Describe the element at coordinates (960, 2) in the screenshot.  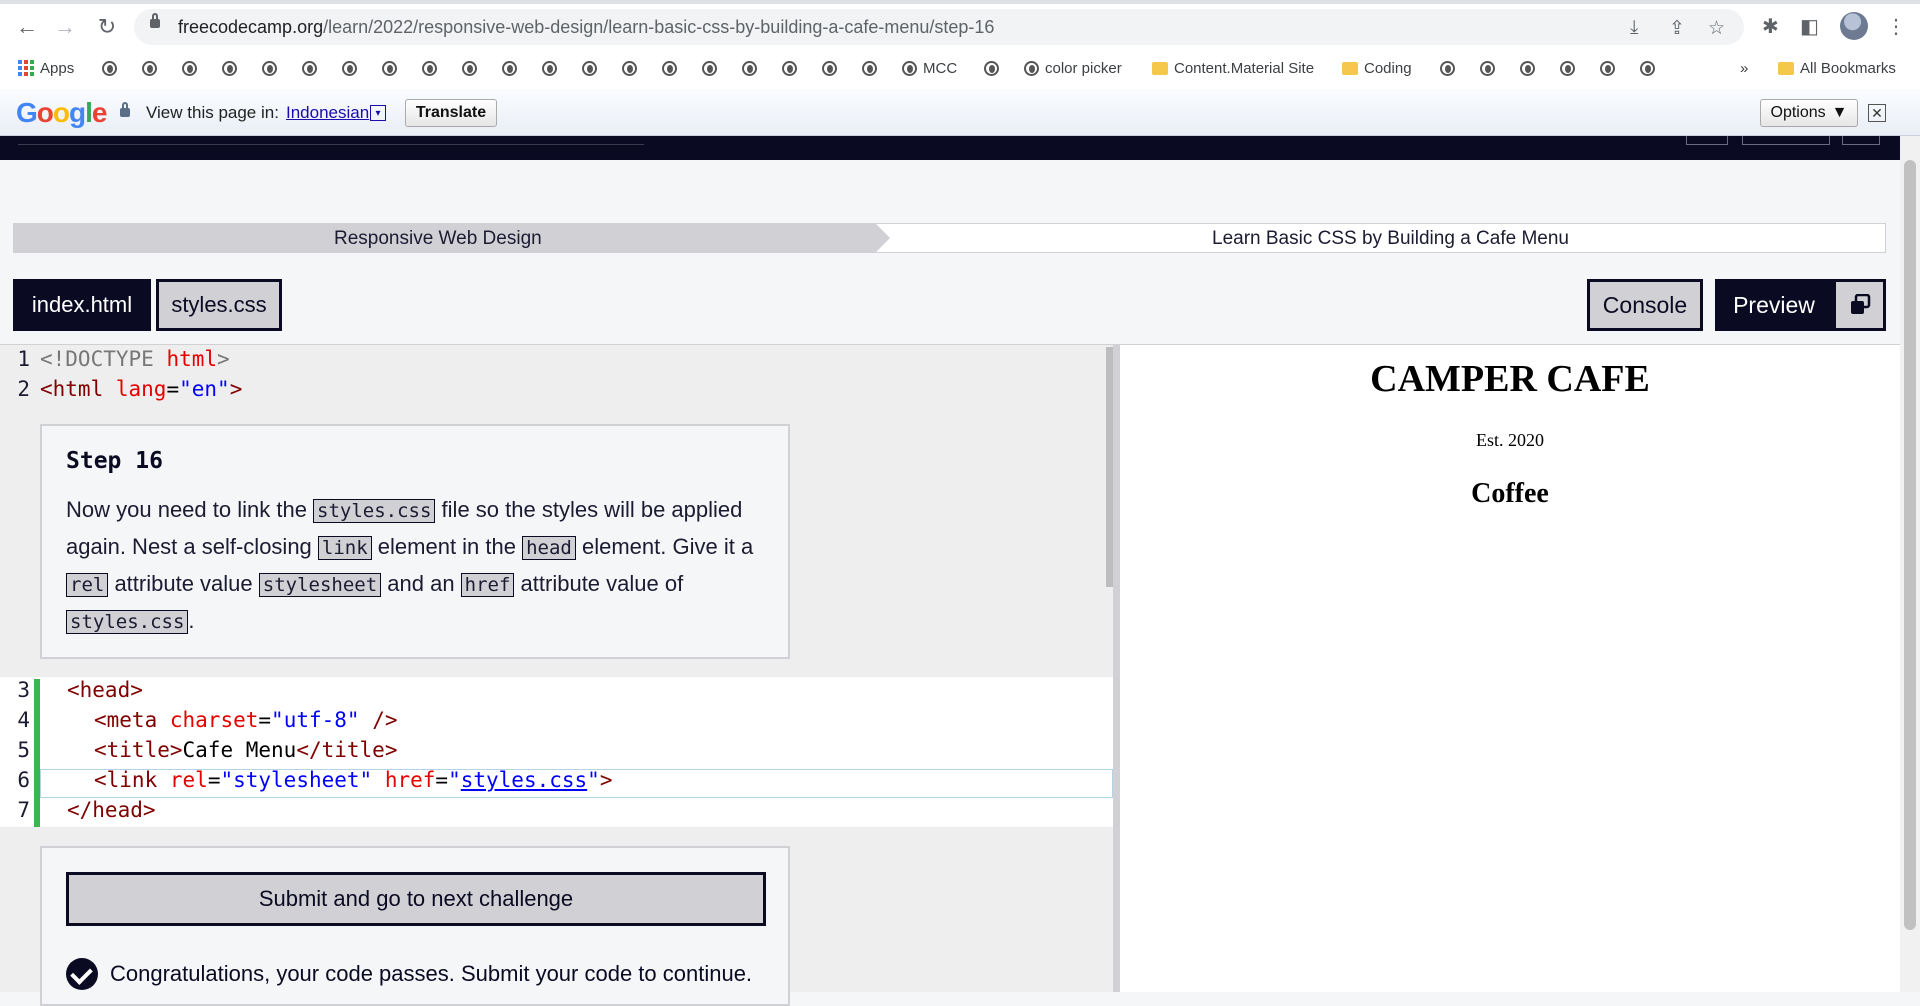
I see `tab-strip` at that location.